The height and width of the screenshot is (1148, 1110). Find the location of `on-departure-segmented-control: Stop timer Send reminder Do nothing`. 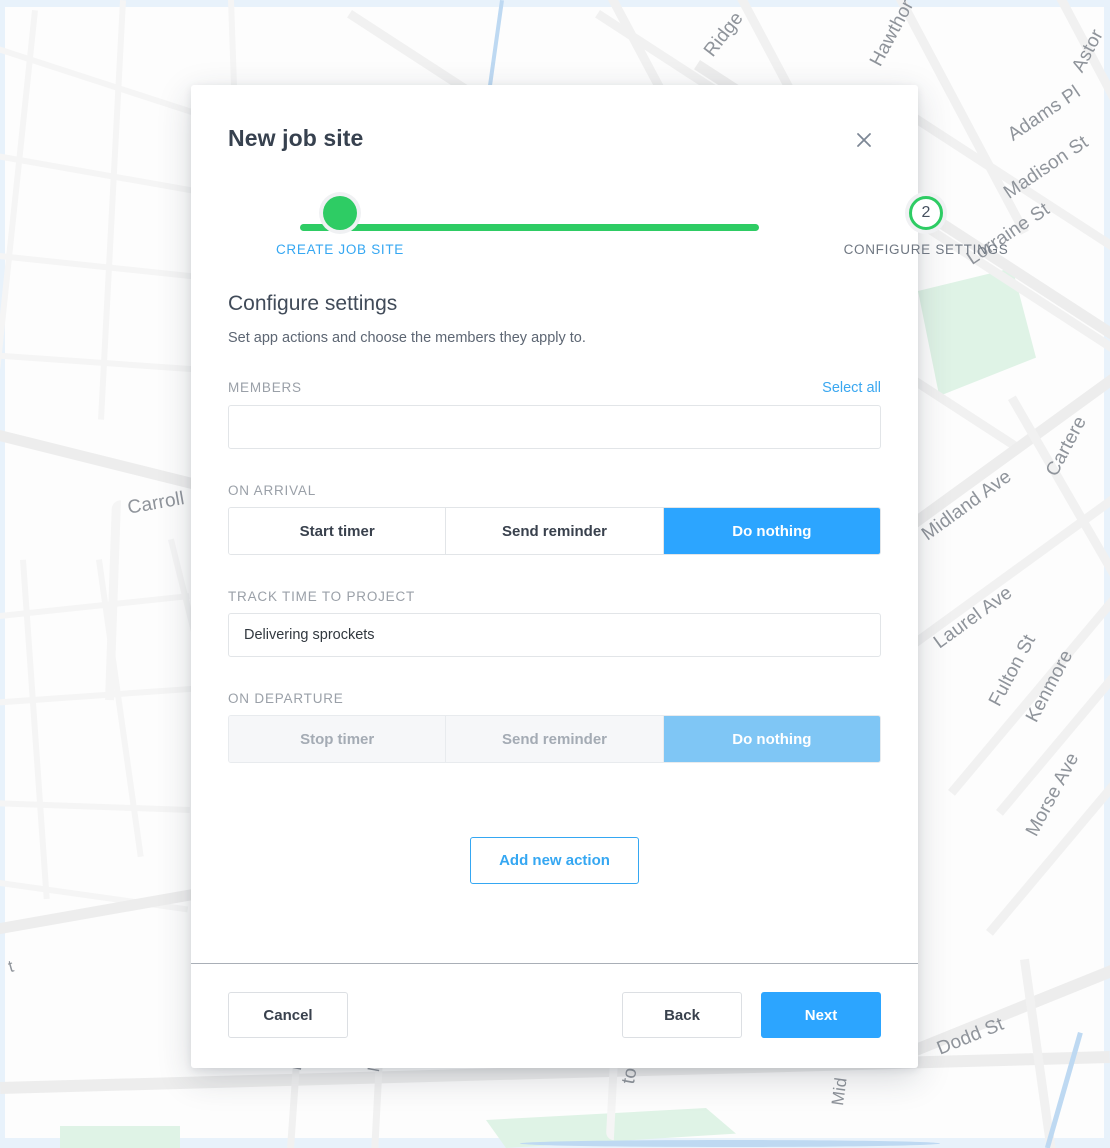

on-departure-segmented-control: Stop timer Send reminder Do nothing is located at coordinates (554, 739).